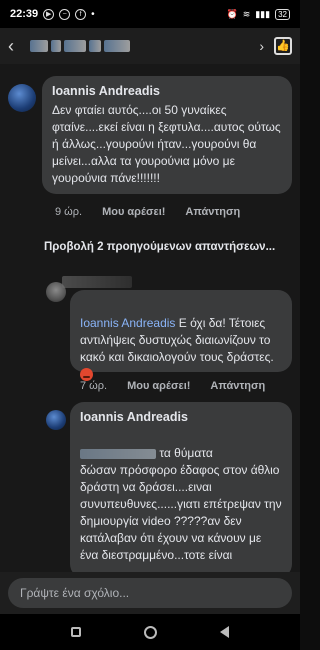  I want to click on redacted-mention, so click(118, 453).